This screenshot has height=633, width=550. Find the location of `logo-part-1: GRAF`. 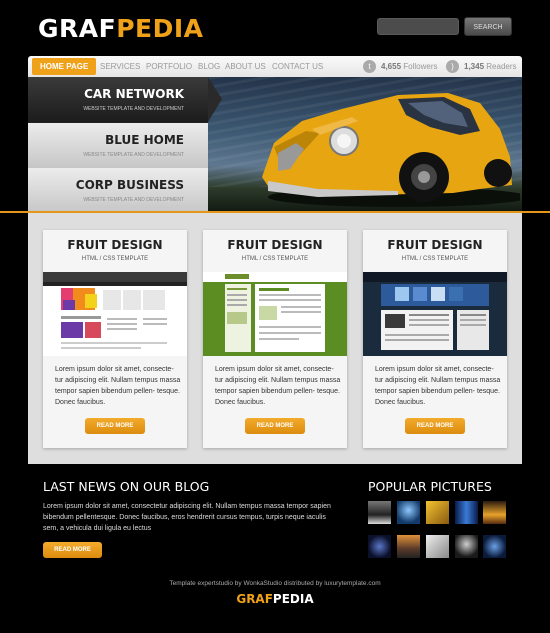

logo-part-1: GRAF is located at coordinates (77, 28).